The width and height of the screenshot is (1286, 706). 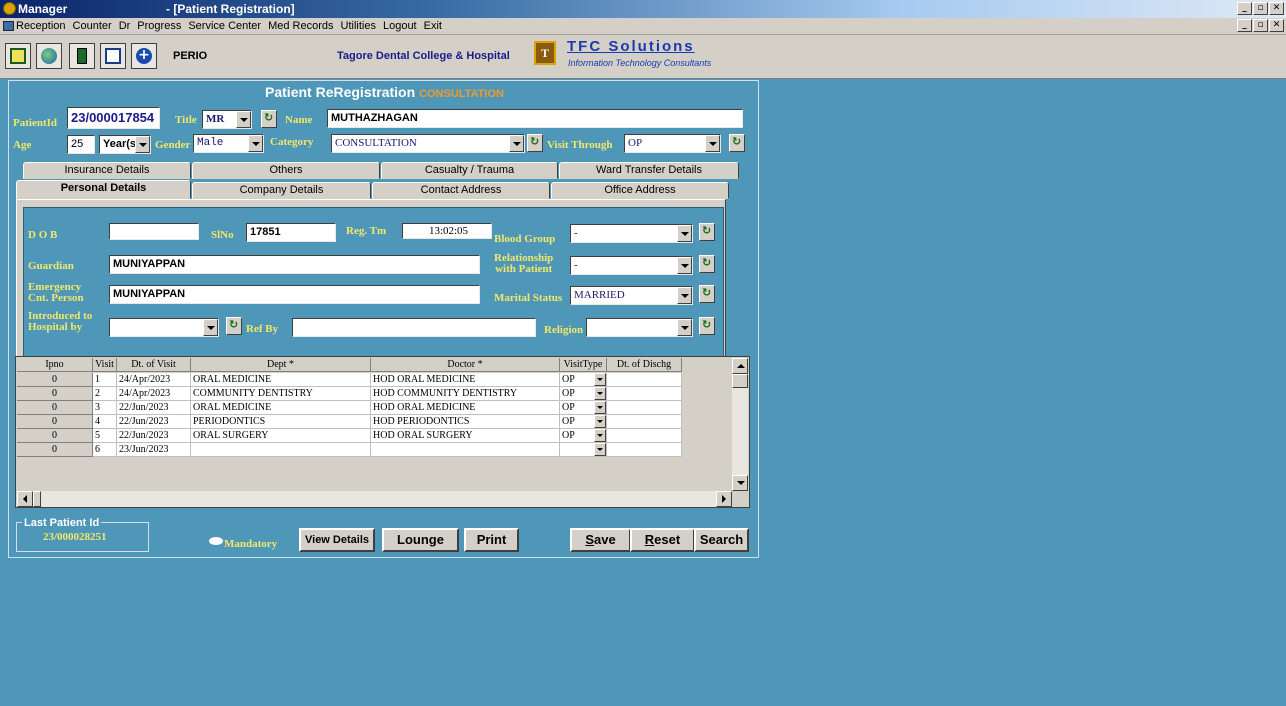 What do you see at coordinates (358, 26) in the screenshot?
I see `menu-utilities: Utilities` at bounding box center [358, 26].